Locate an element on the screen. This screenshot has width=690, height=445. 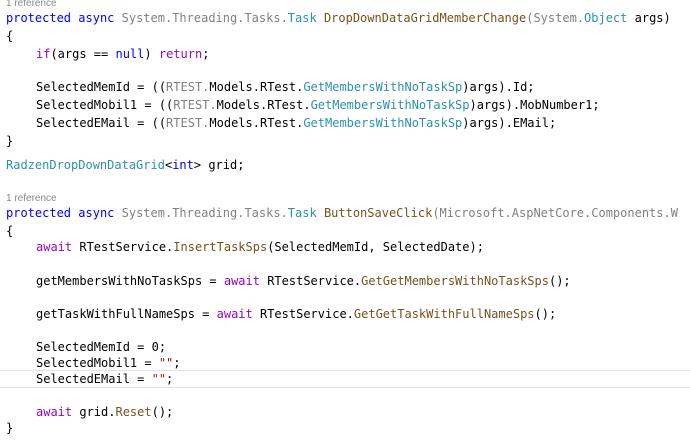
keyword-null: null is located at coordinates (130, 54).